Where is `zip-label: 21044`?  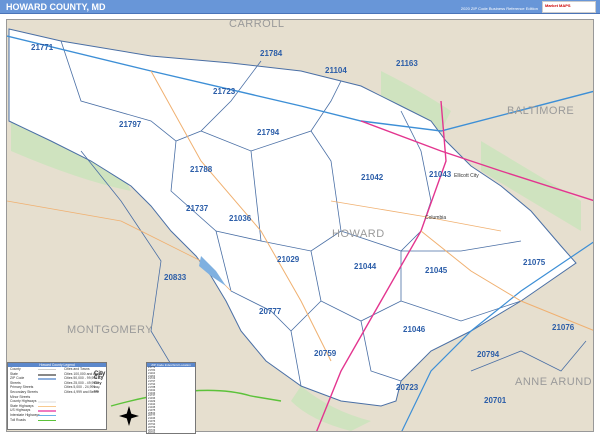 zip-label: 21044 is located at coordinates (365, 266).